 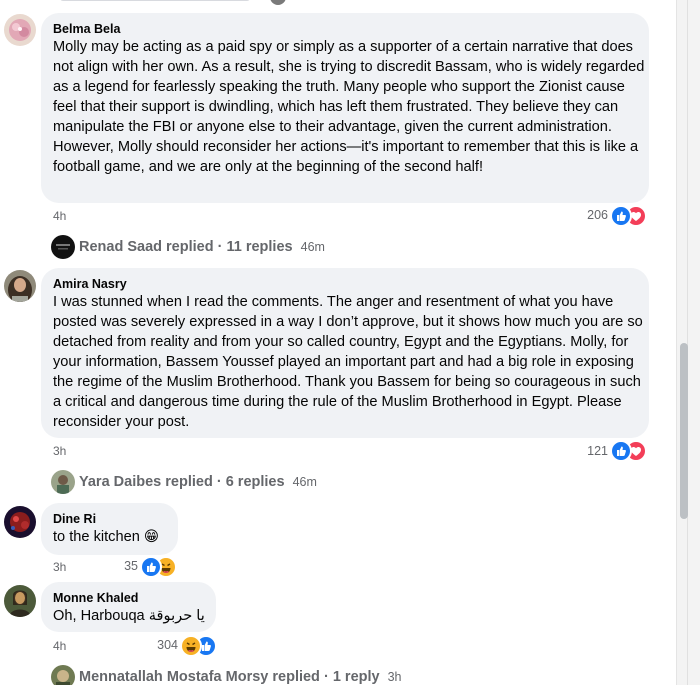 I want to click on reply-author: Mennatallah Mostafa Morsy, so click(x=173, y=677).